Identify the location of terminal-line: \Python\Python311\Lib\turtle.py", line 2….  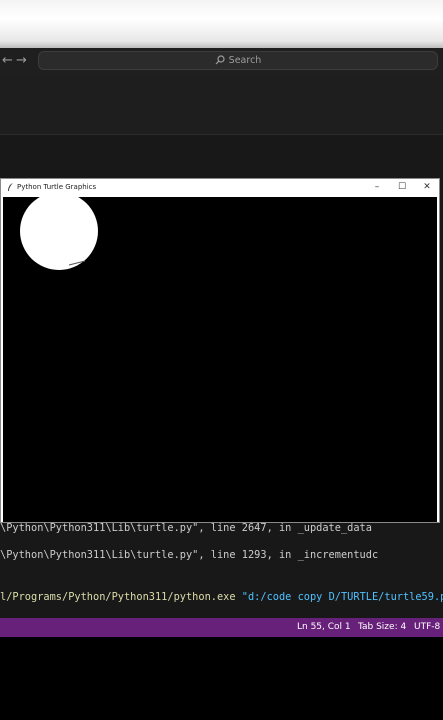
(186, 528).